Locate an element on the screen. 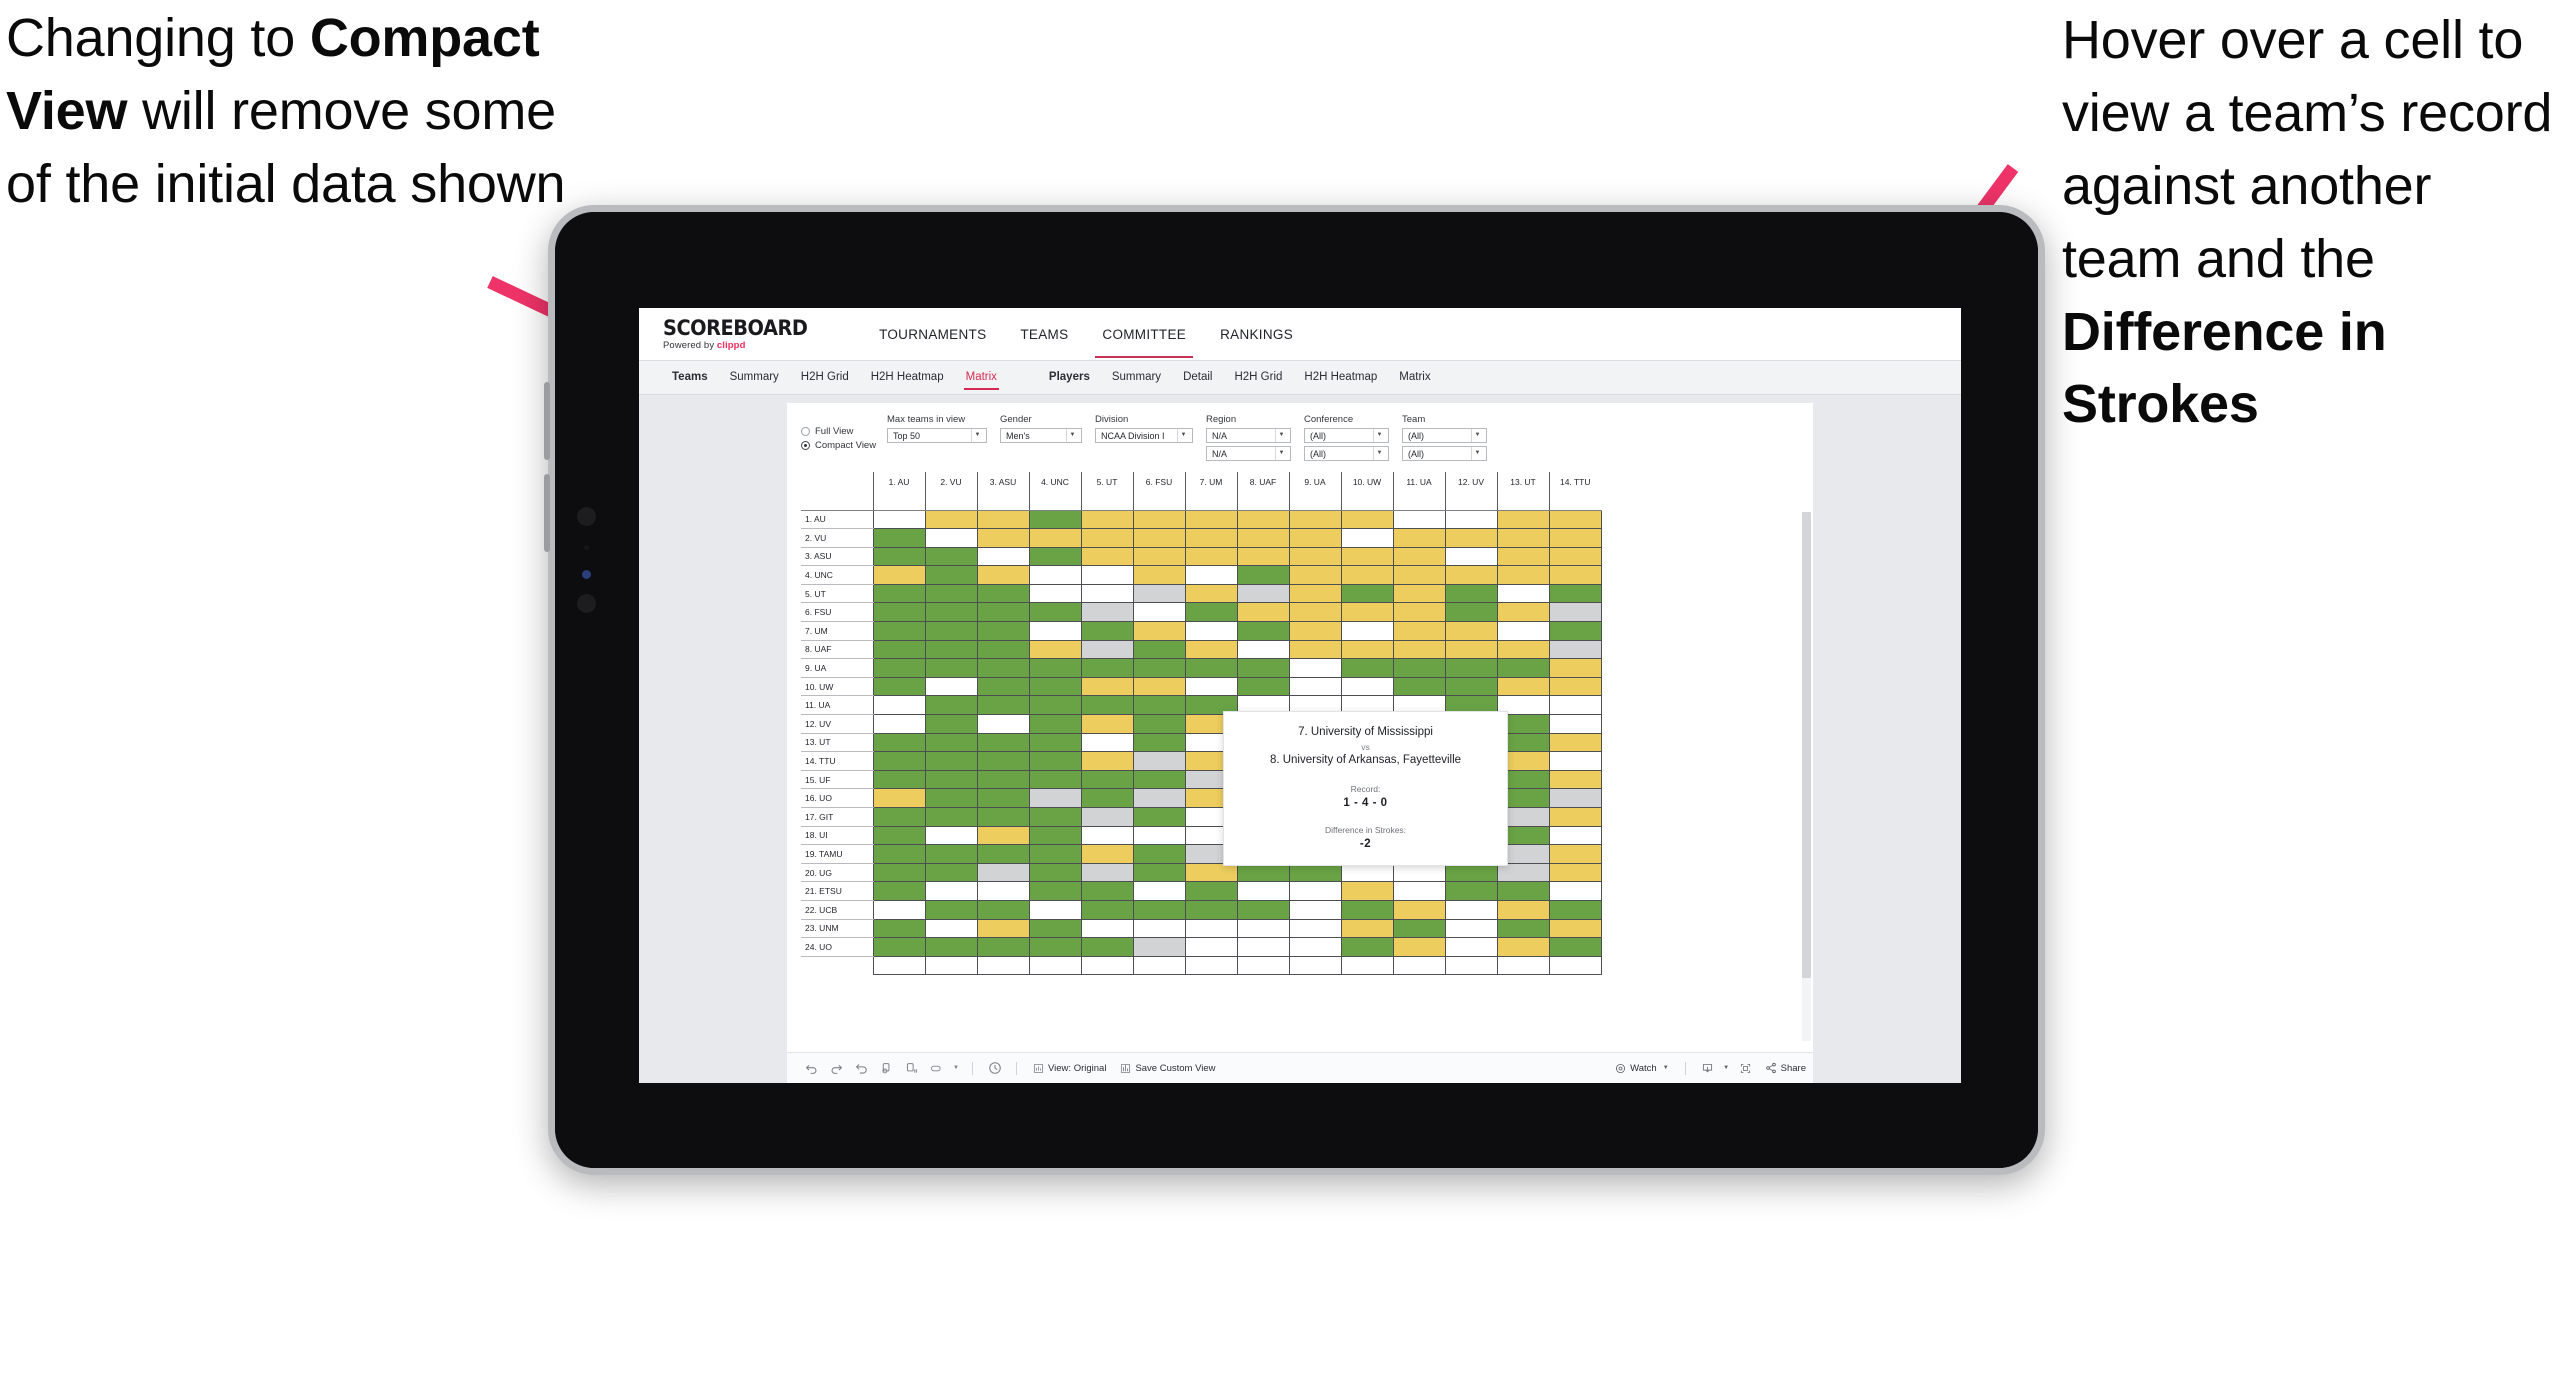 This screenshot has width=2565, height=1380. matrix-column-header: 14. TTU is located at coordinates (1574, 491).